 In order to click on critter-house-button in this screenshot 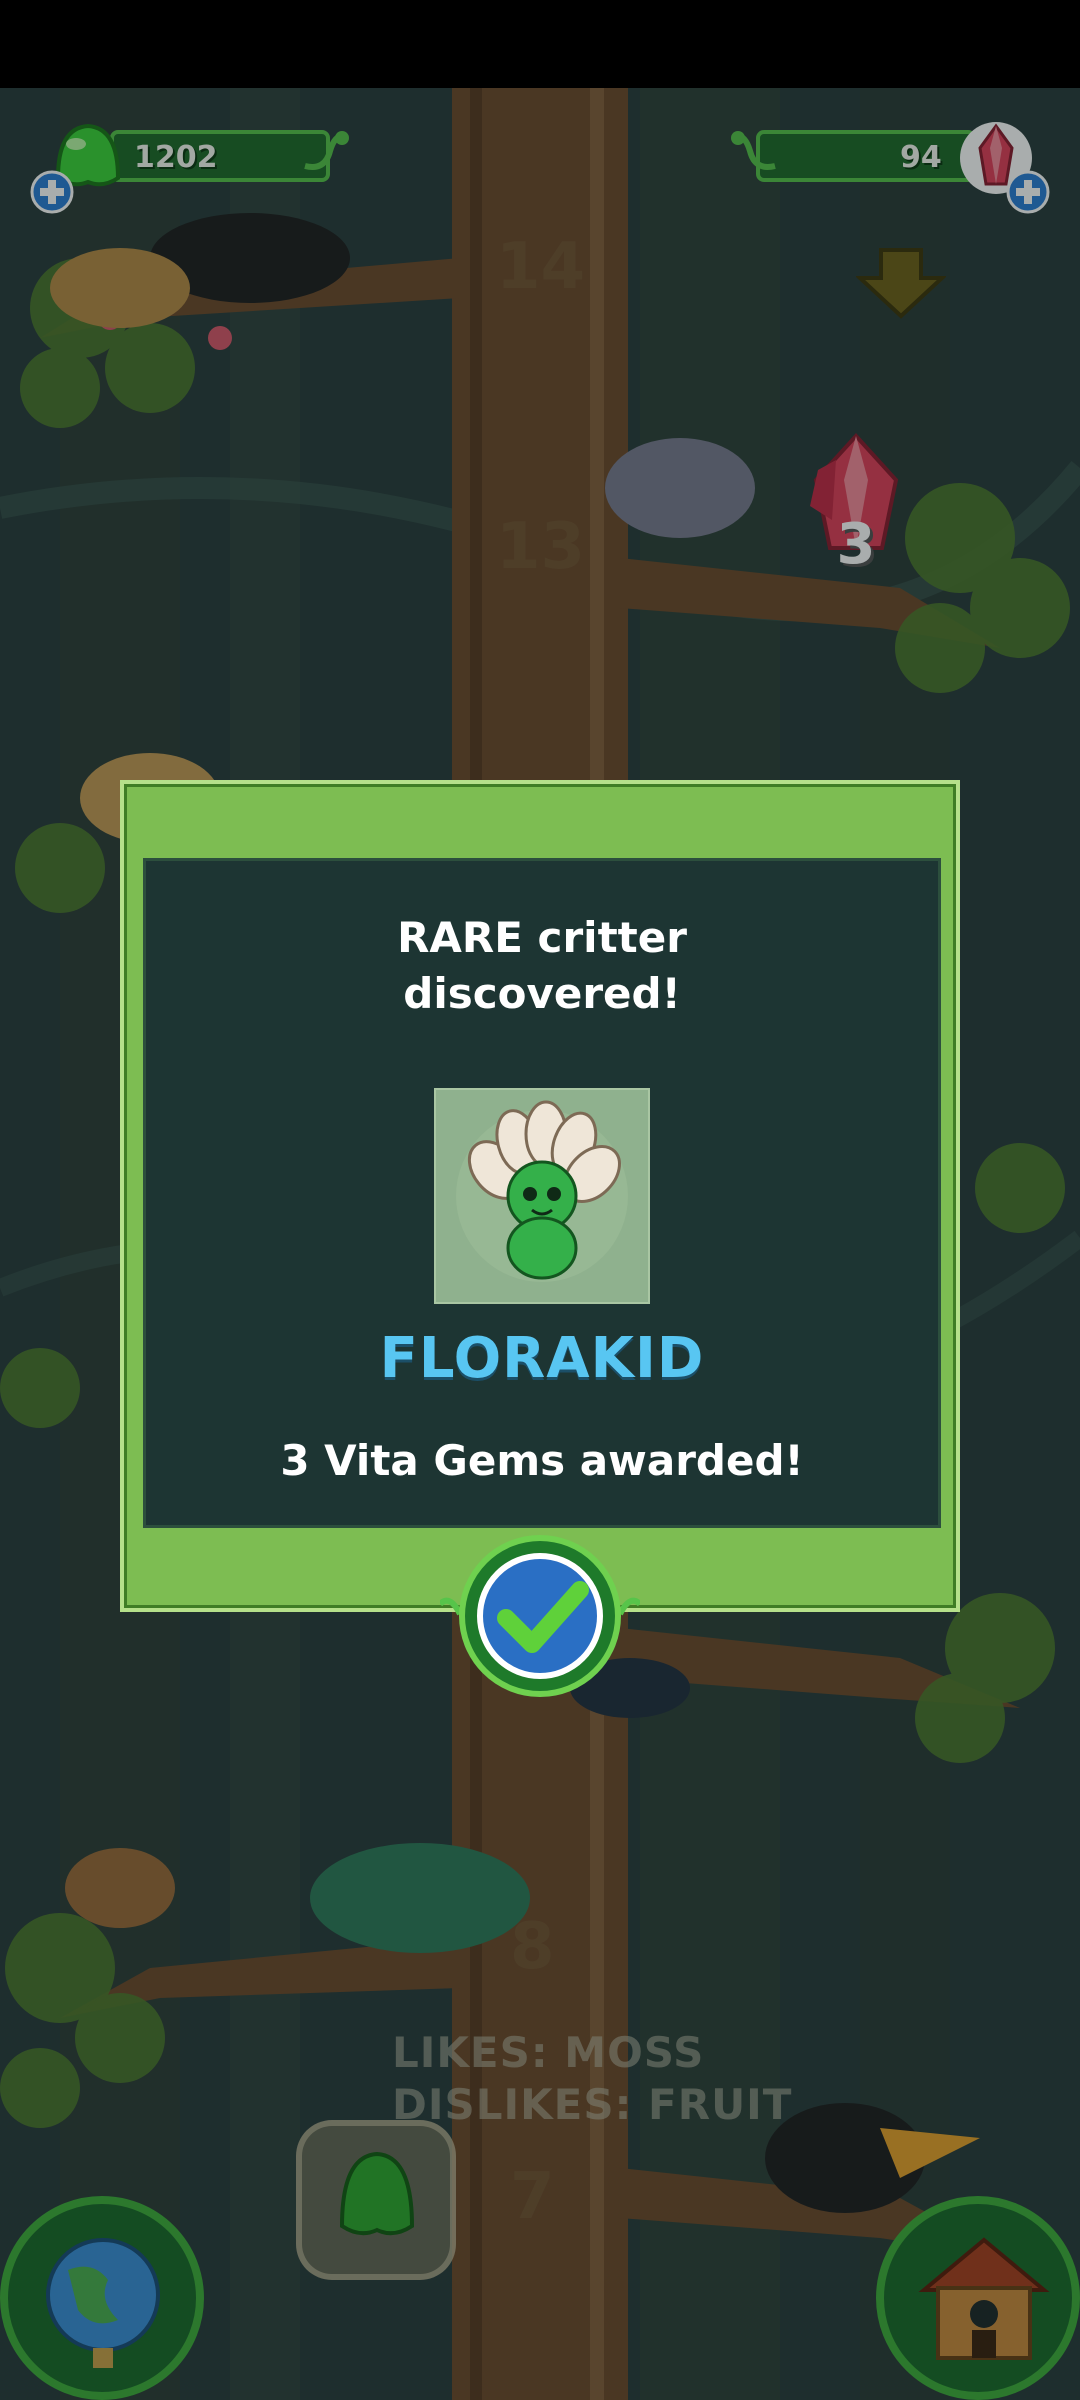, I will do `click(978, 2298)`.